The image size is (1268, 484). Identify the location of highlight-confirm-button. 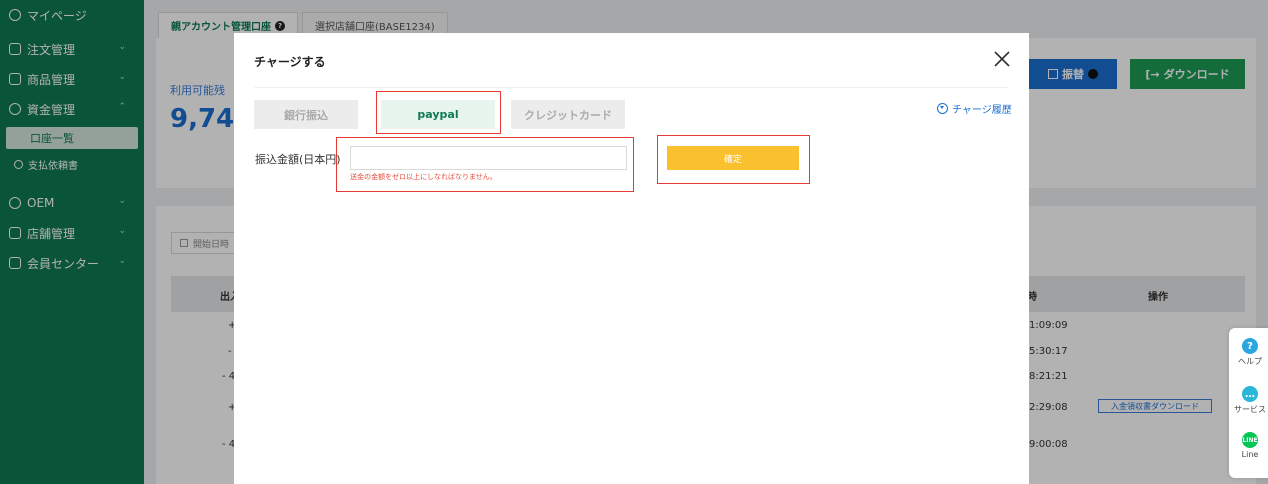
(733, 159).